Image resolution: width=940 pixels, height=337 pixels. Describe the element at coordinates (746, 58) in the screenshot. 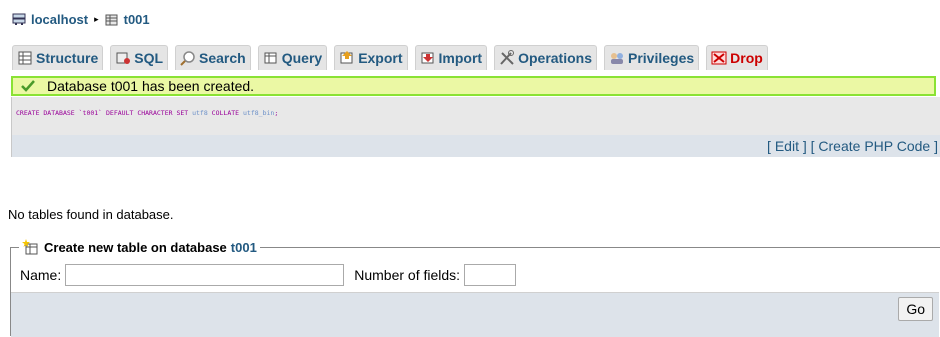

I see `tab-label: Drop` at that location.